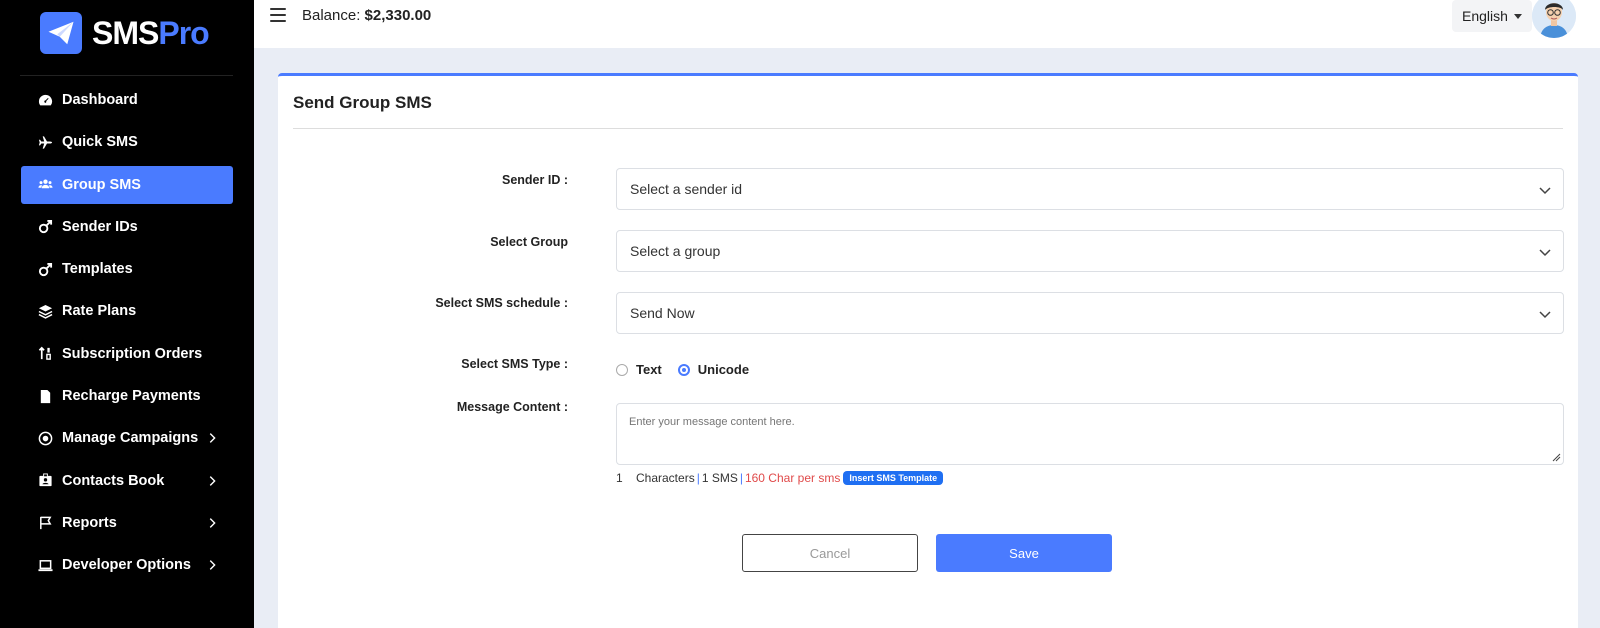 The height and width of the screenshot is (628, 1600). I want to click on sidebar-item-label: Subscription Orders, so click(132, 353).